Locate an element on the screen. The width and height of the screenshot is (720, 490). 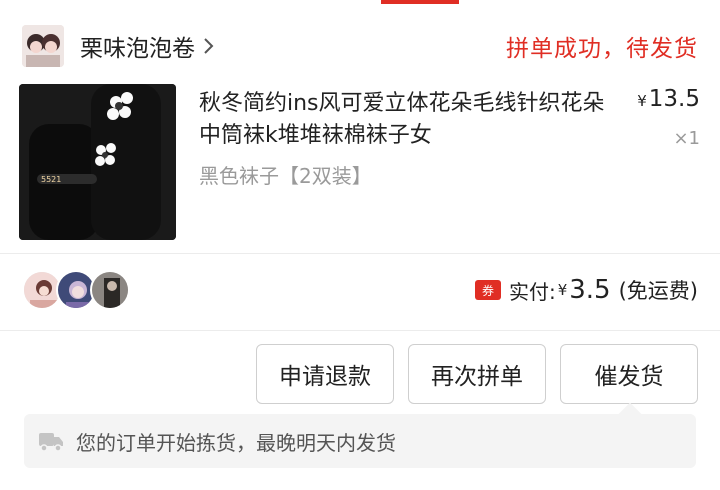
chevron-right-icon is located at coordinates (210, 46).